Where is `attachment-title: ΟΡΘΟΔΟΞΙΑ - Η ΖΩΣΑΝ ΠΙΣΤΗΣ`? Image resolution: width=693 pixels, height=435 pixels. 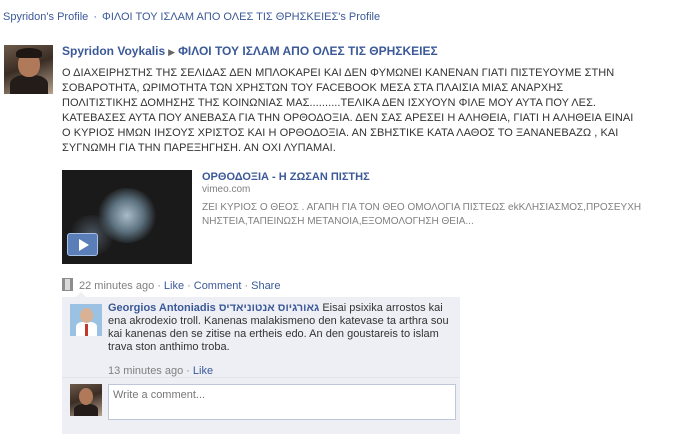 attachment-title: ΟΡΘΟΔΟΞΙΑ - Η ΖΩΣΑΝ ΠΙΣΤΗΣ is located at coordinates (286, 177).